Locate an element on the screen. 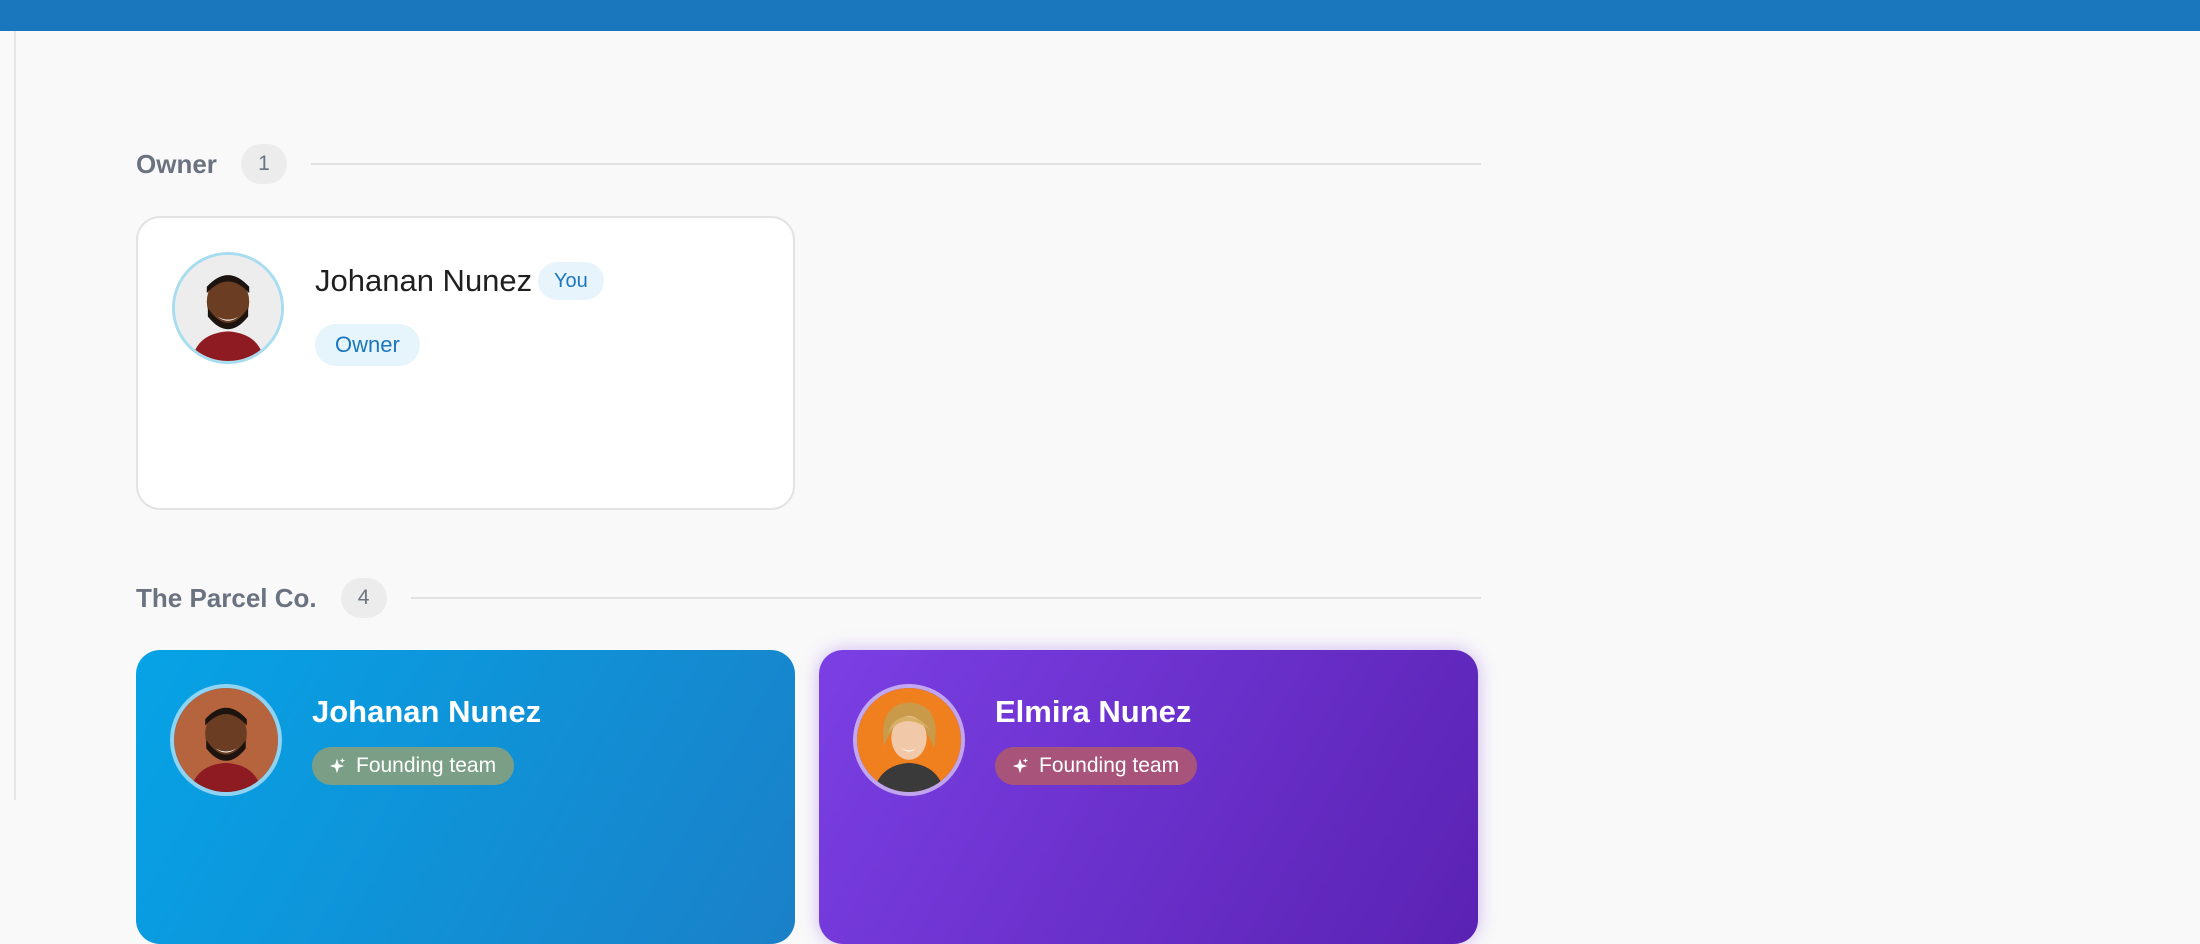 This screenshot has height=944, width=2200. section-header-owner: Owner 1 is located at coordinates (808, 164).